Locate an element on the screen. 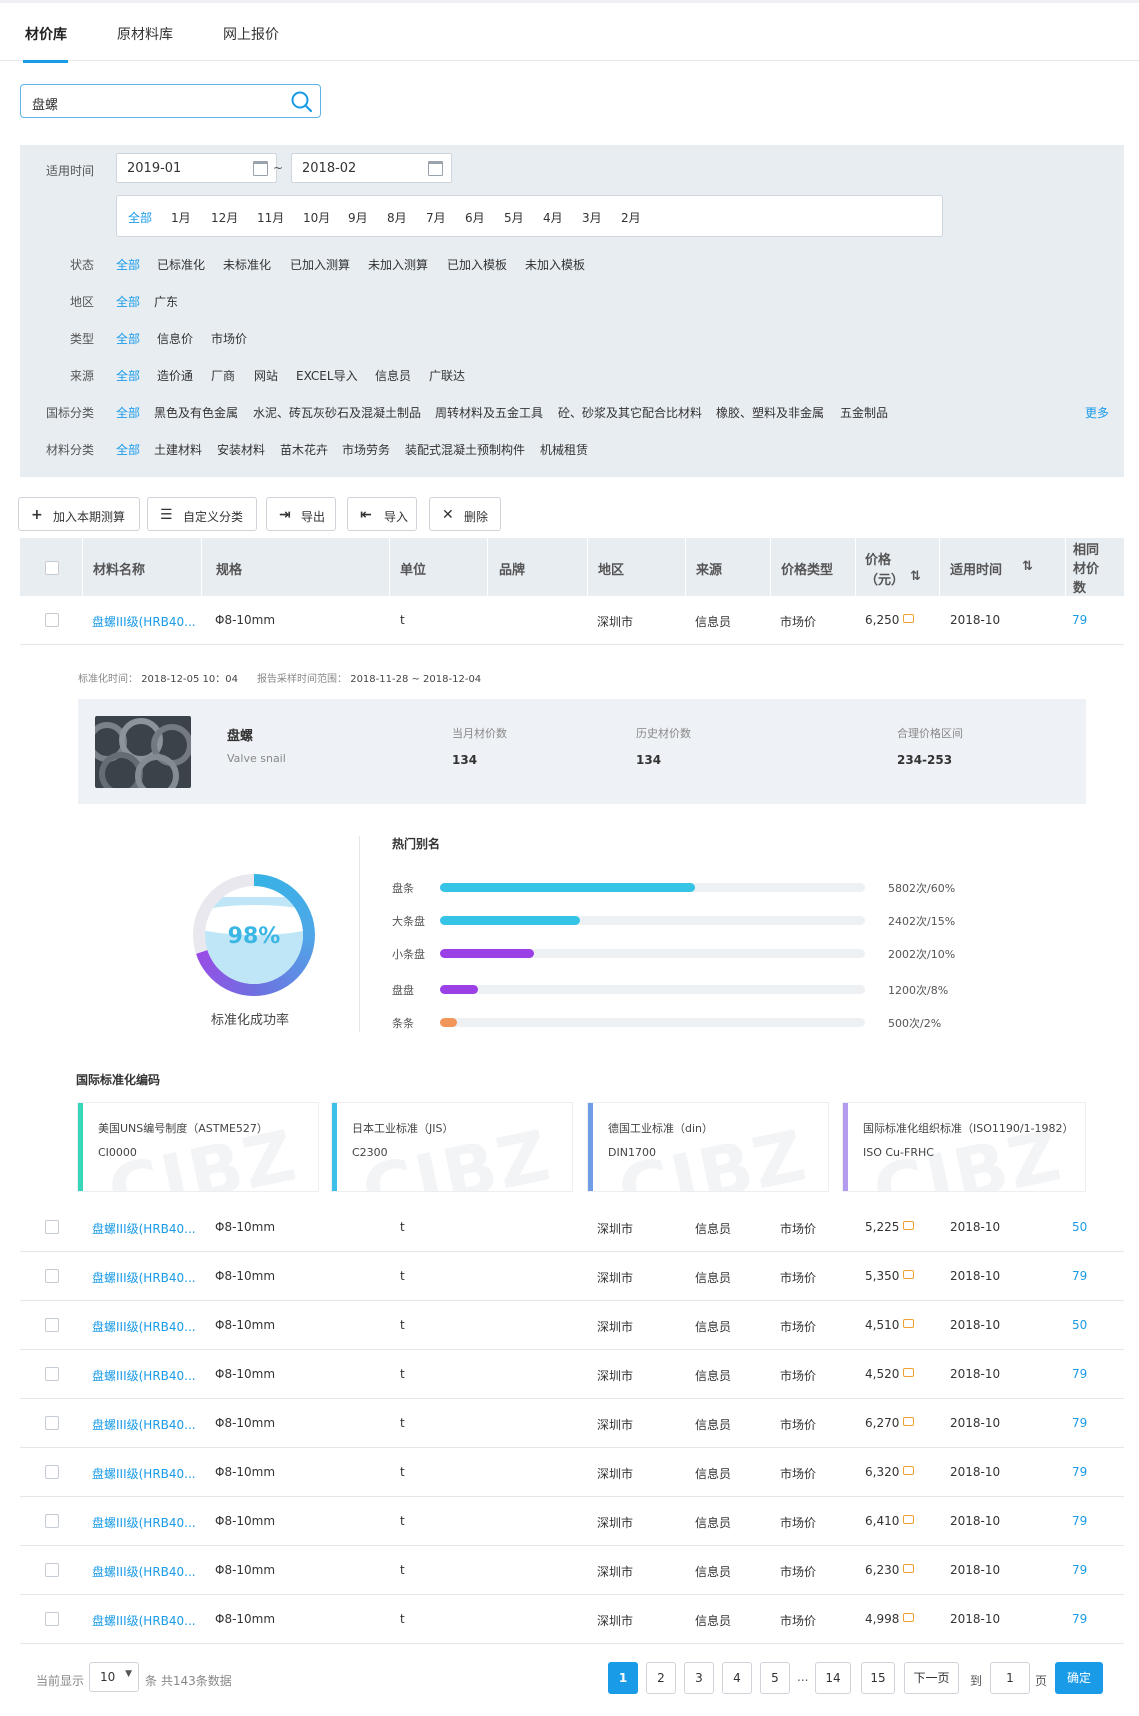 The width and height of the screenshot is (1139, 1716). material-category-option: 机械租赁 is located at coordinates (564, 449).